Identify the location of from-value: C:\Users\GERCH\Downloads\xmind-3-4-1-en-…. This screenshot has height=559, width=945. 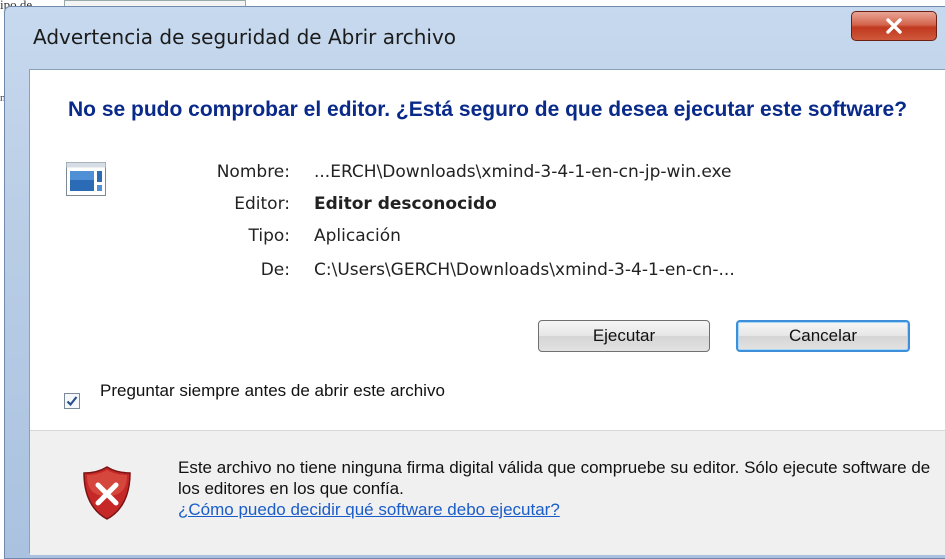
(524, 270).